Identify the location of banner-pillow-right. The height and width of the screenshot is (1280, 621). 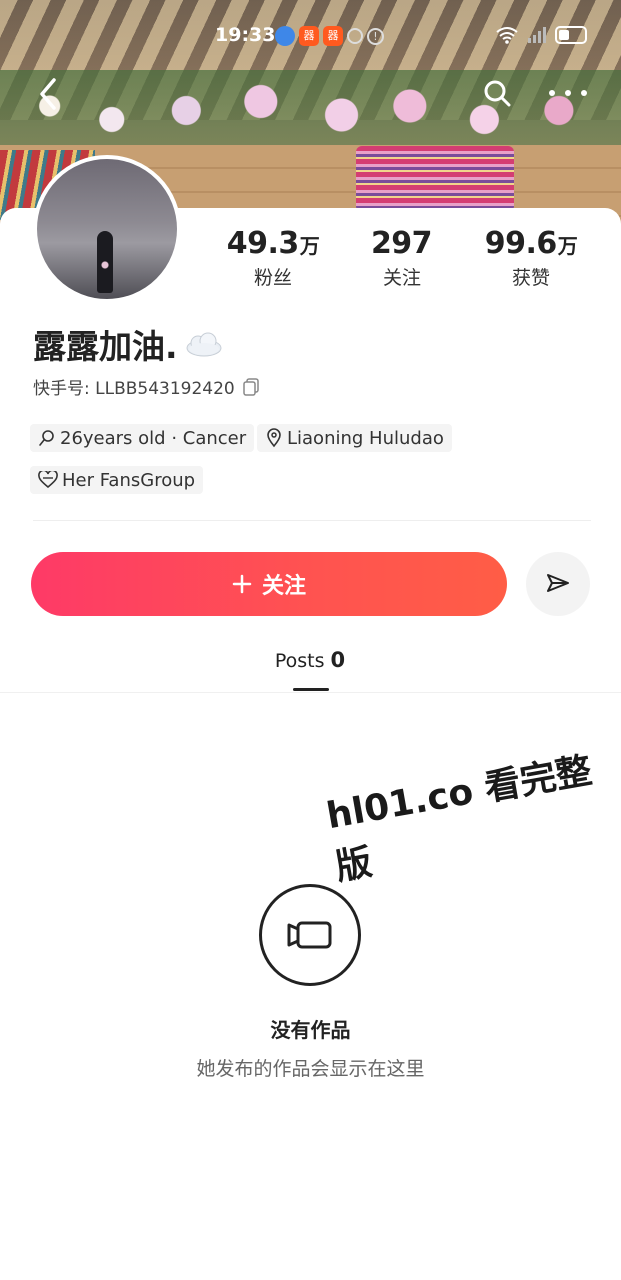
(435, 179).